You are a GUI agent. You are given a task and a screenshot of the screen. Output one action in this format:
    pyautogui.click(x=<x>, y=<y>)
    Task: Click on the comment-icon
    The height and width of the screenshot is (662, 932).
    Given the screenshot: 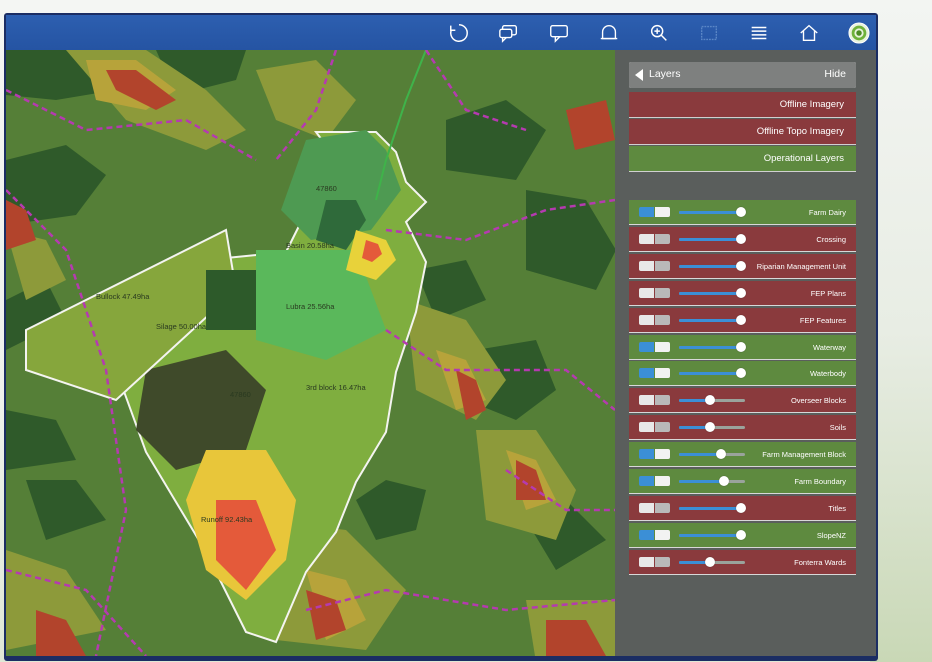 What is the action you would take?
    pyautogui.click(x=559, y=33)
    